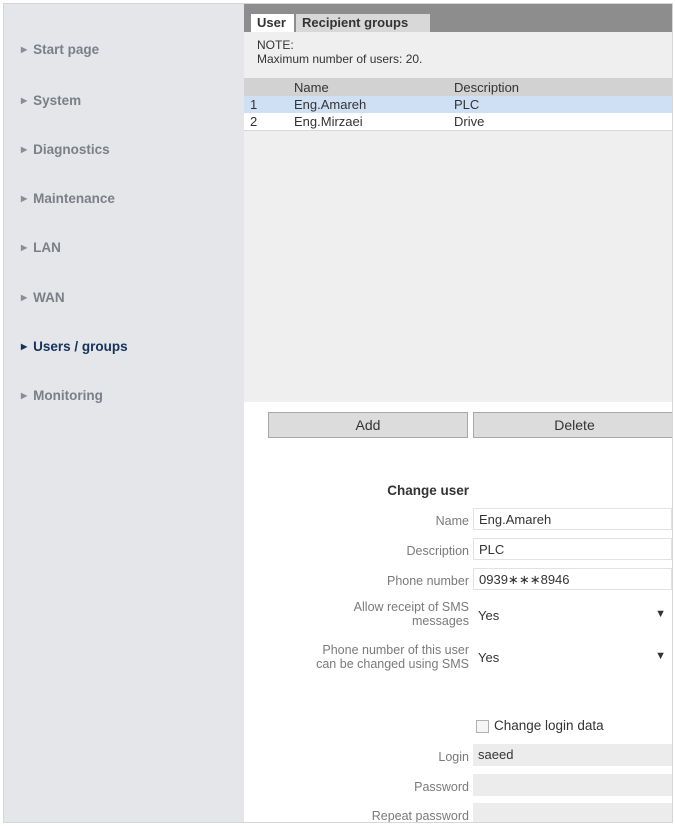 This screenshot has width=675, height=826. What do you see at coordinates (363, 23) in the screenshot?
I see `tab-recipient-groups: Recipient groups` at bounding box center [363, 23].